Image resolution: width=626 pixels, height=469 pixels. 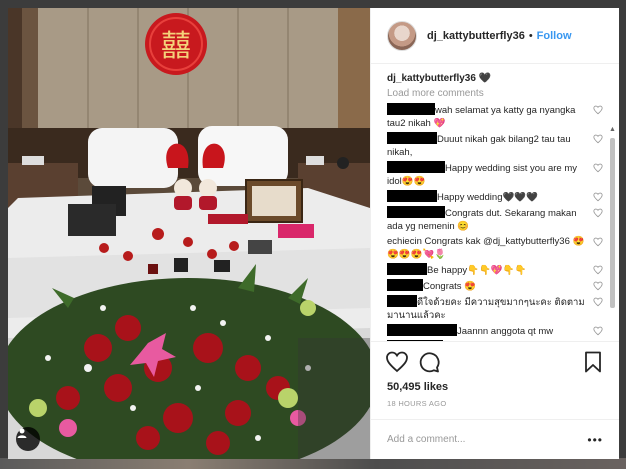 I want to click on post-timestamp: 18 HOURS AGO, so click(x=495, y=408).